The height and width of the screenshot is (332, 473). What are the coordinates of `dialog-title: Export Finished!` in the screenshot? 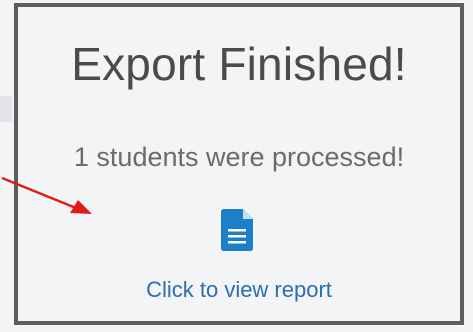 It's located at (239, 64).